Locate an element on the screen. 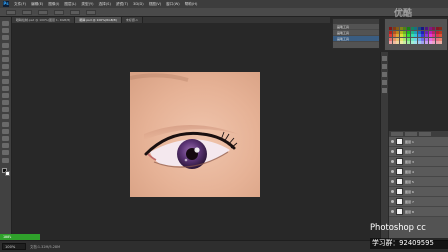  layer-row: 图层 2 is located at coordinates (418, 152).